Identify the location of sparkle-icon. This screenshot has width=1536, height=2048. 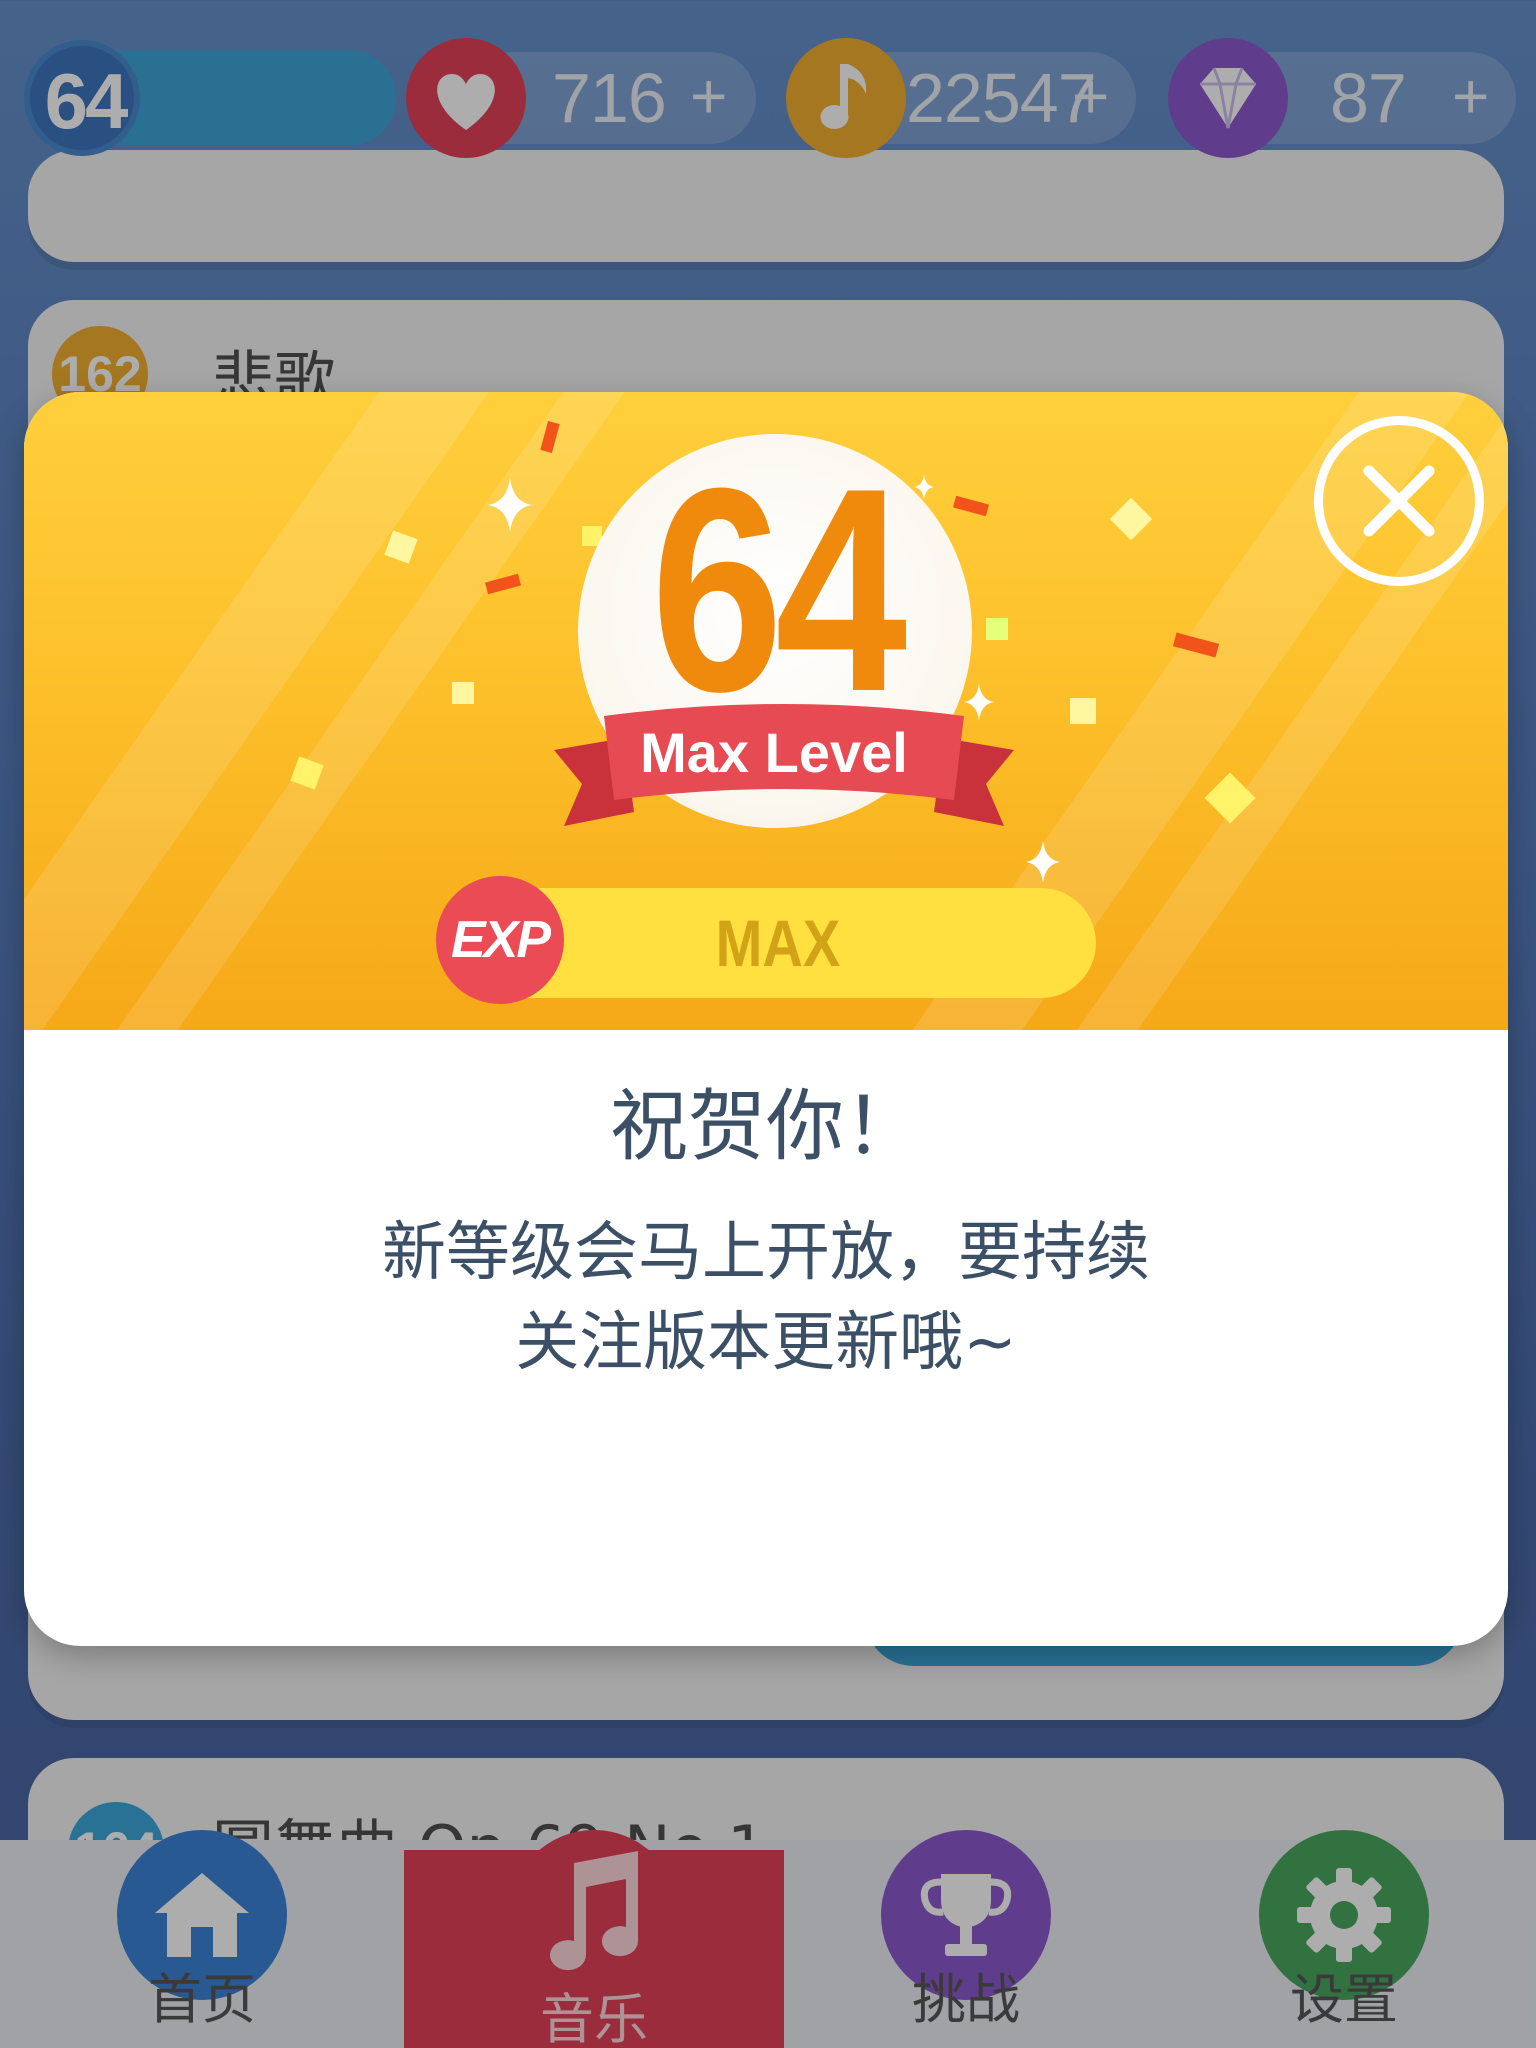
(510, 505).